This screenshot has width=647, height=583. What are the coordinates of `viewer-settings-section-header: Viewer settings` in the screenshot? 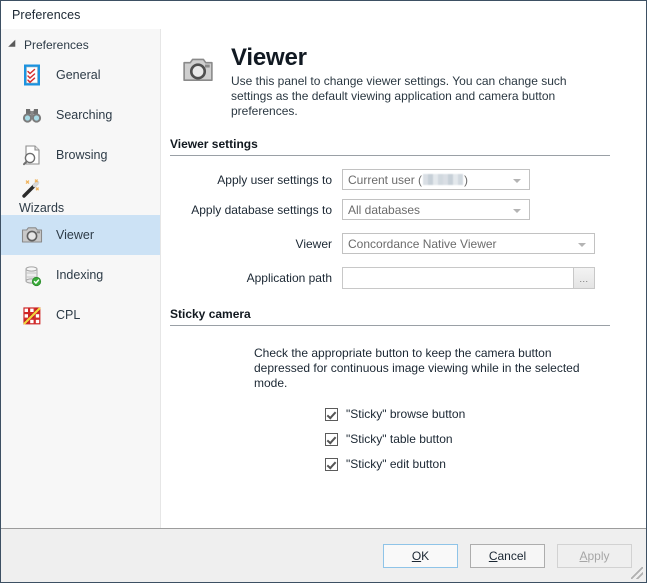 It's located at (390, 146).